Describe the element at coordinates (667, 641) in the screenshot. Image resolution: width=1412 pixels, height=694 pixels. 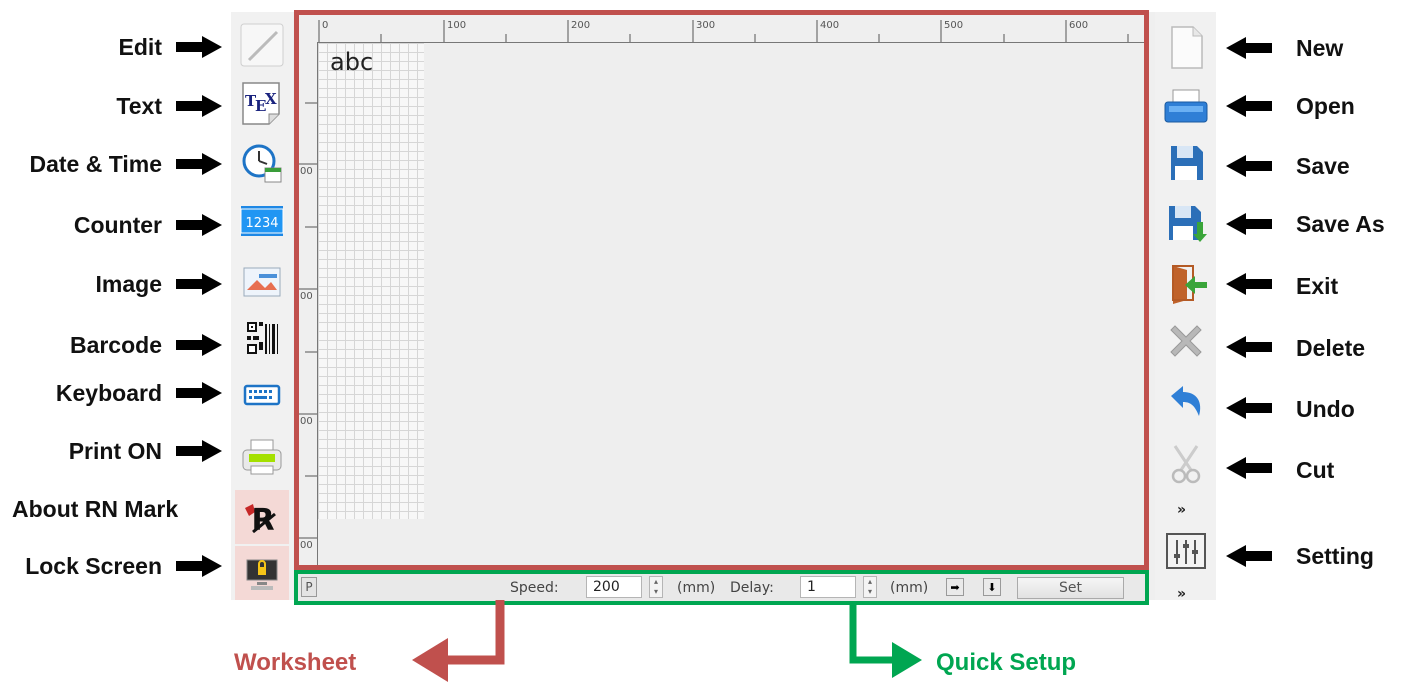
I see `callout-connectors` at that location.